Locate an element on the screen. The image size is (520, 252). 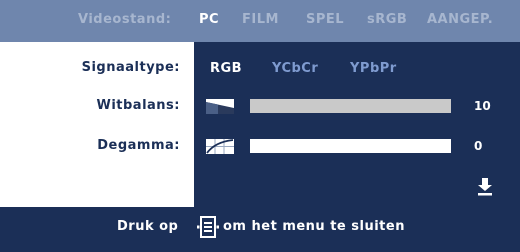
white-balance-slider is located at coordinates (350, 106).